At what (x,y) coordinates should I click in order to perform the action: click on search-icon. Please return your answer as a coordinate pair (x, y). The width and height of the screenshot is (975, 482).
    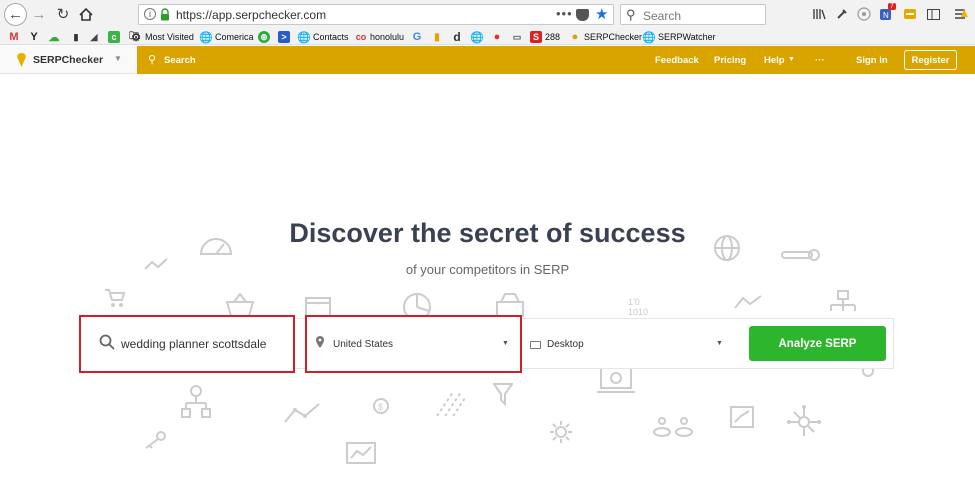
    Looking at the image, I should click on (107, 342).